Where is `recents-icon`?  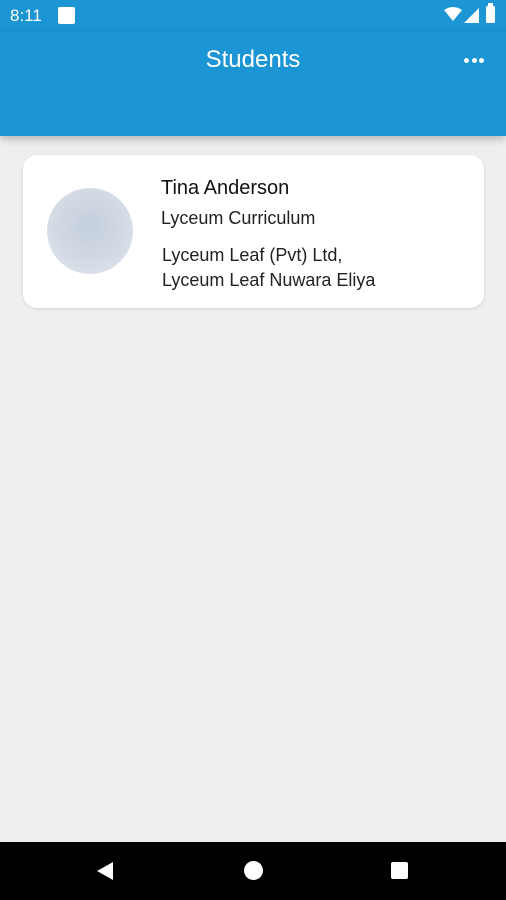
recents-icon is located at coordinates (399, 870).